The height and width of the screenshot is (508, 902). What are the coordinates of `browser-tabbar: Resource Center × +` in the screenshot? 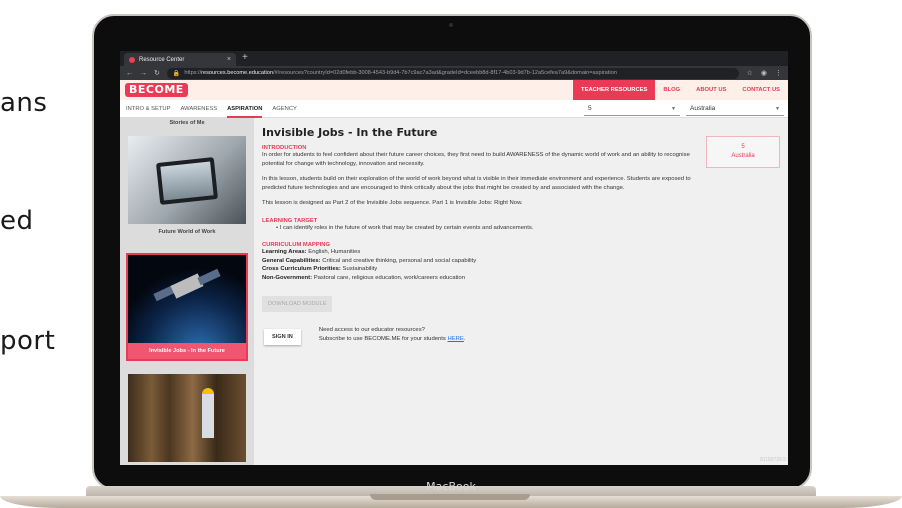 It's located at (454, 58).